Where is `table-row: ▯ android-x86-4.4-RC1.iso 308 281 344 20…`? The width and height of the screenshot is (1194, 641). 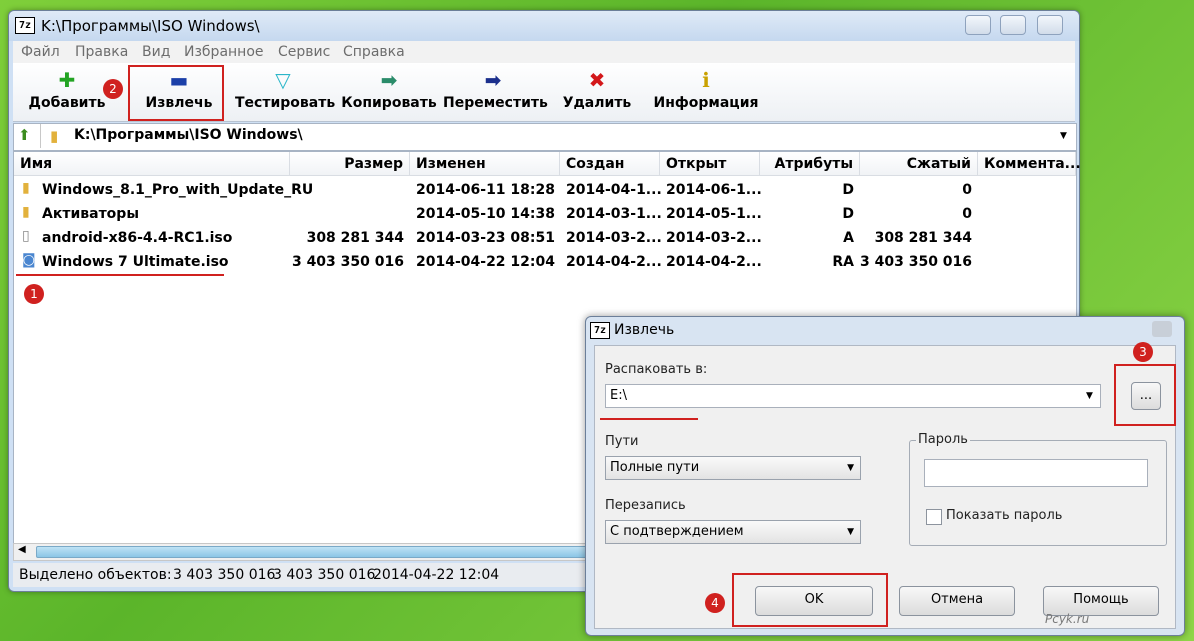 table-row: ▯ android-x86-4.4-RC1.iso 308 281 344 20… is located at coordinates (545, 238).